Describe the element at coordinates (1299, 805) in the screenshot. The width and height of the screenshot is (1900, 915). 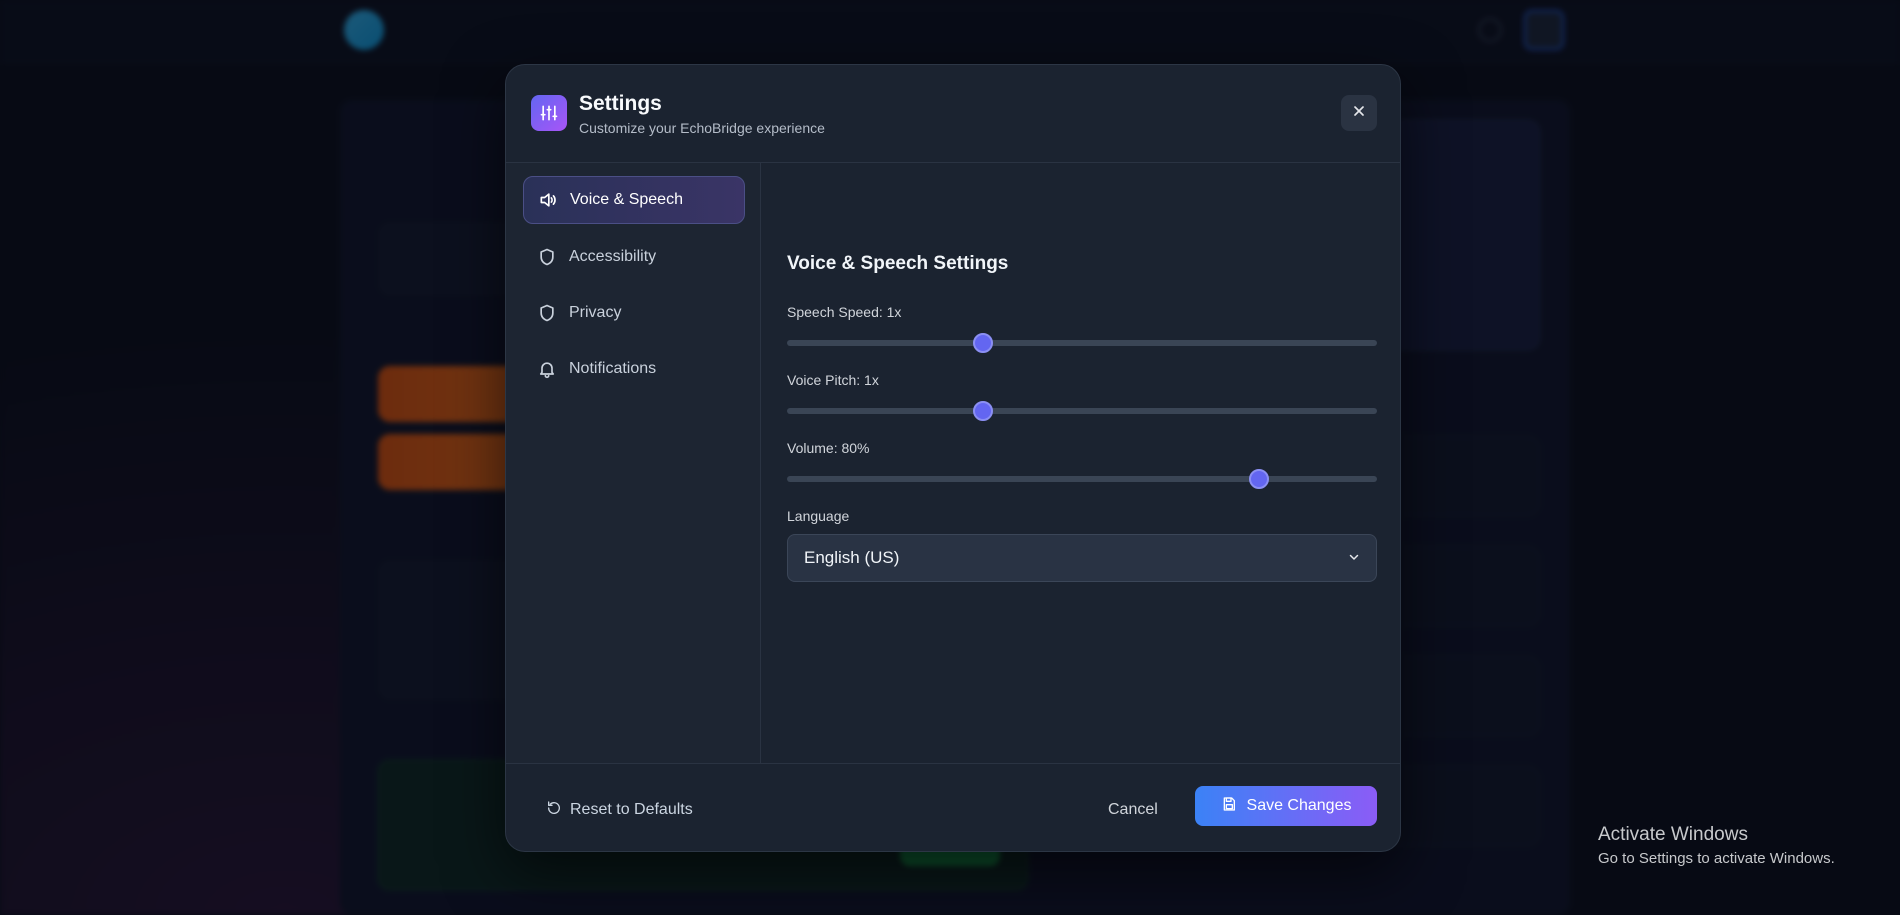
I see `save-label: Save Changes` at that location.